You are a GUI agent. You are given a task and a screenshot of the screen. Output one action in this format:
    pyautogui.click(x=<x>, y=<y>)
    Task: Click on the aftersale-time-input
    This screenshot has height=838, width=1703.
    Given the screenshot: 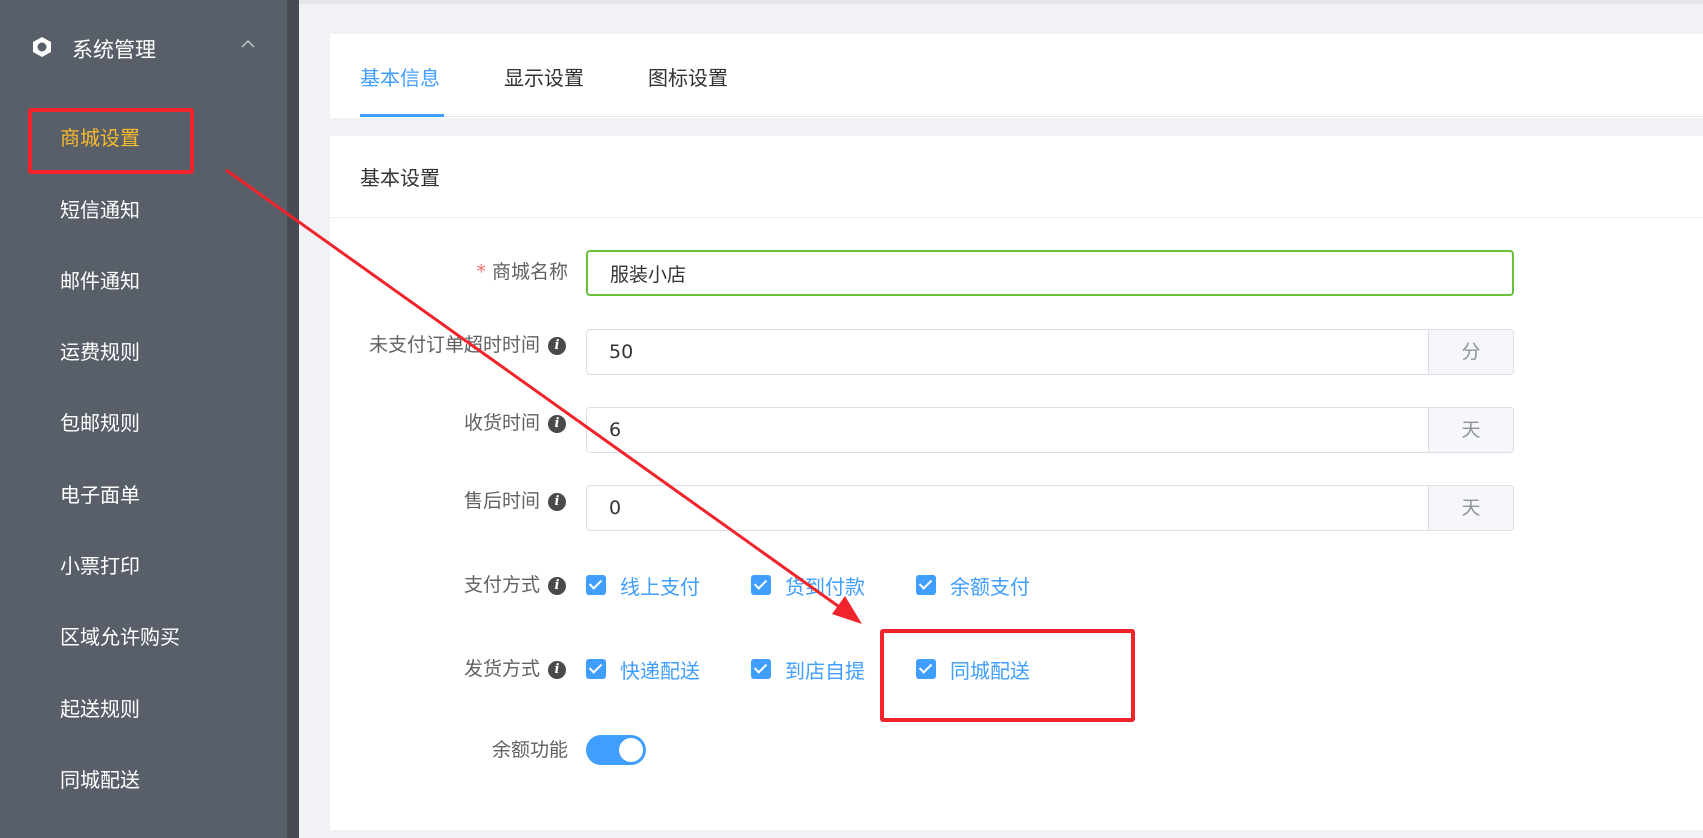 What is the action you would take?
    pyautogui.click(x=1007, y=508)
    